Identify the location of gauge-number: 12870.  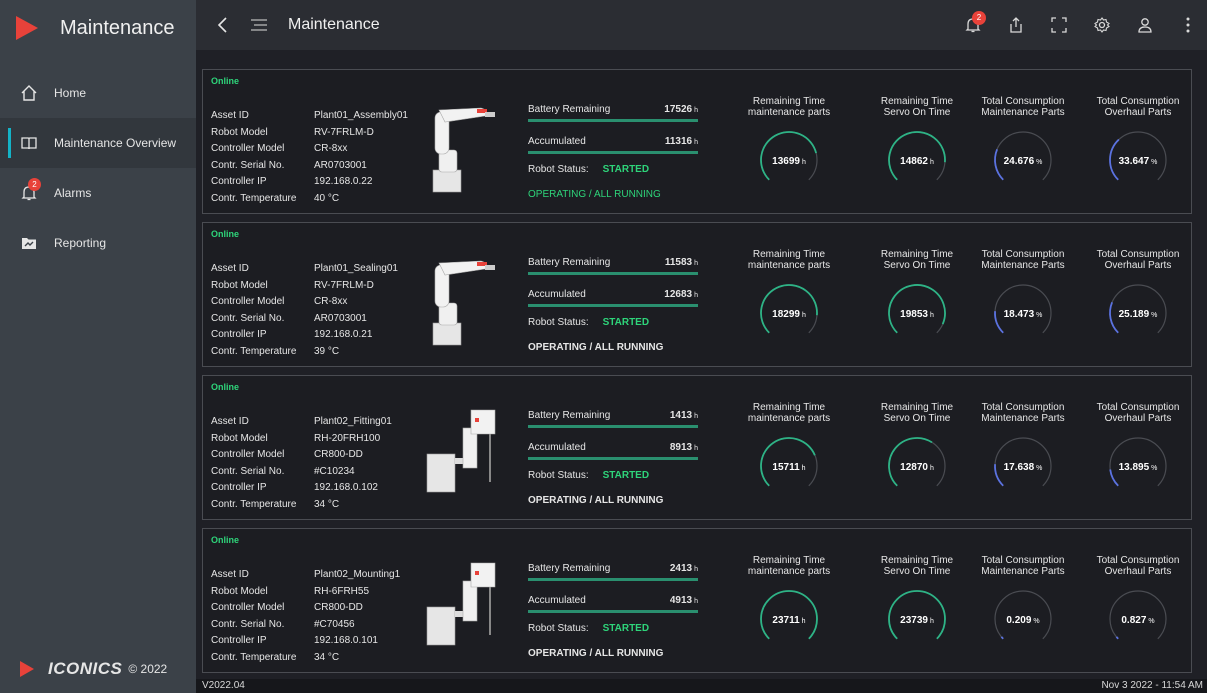
(914, 467).